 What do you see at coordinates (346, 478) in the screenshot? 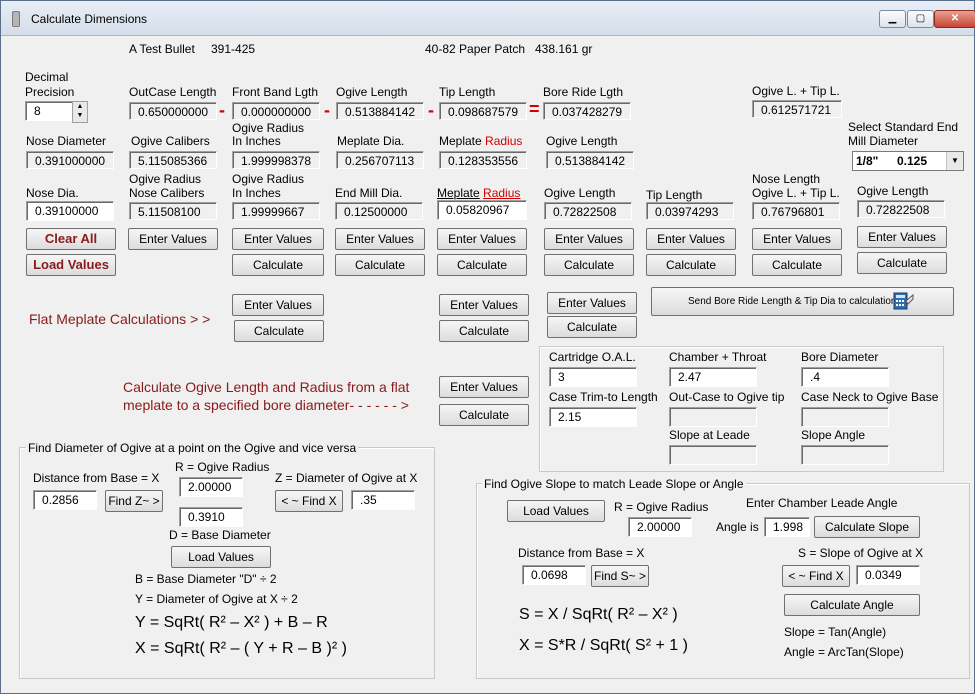
I see `dg-z-label: Z = Diameter of Ogive at X` at bounding box center [346, 478].